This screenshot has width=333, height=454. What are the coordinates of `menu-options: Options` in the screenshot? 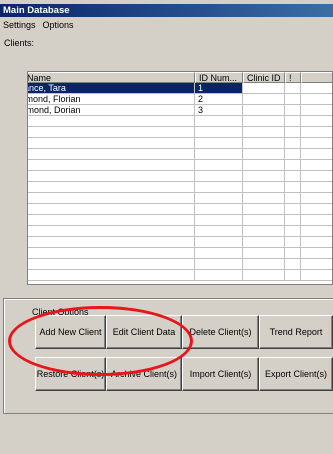 It's located at (58, 25).